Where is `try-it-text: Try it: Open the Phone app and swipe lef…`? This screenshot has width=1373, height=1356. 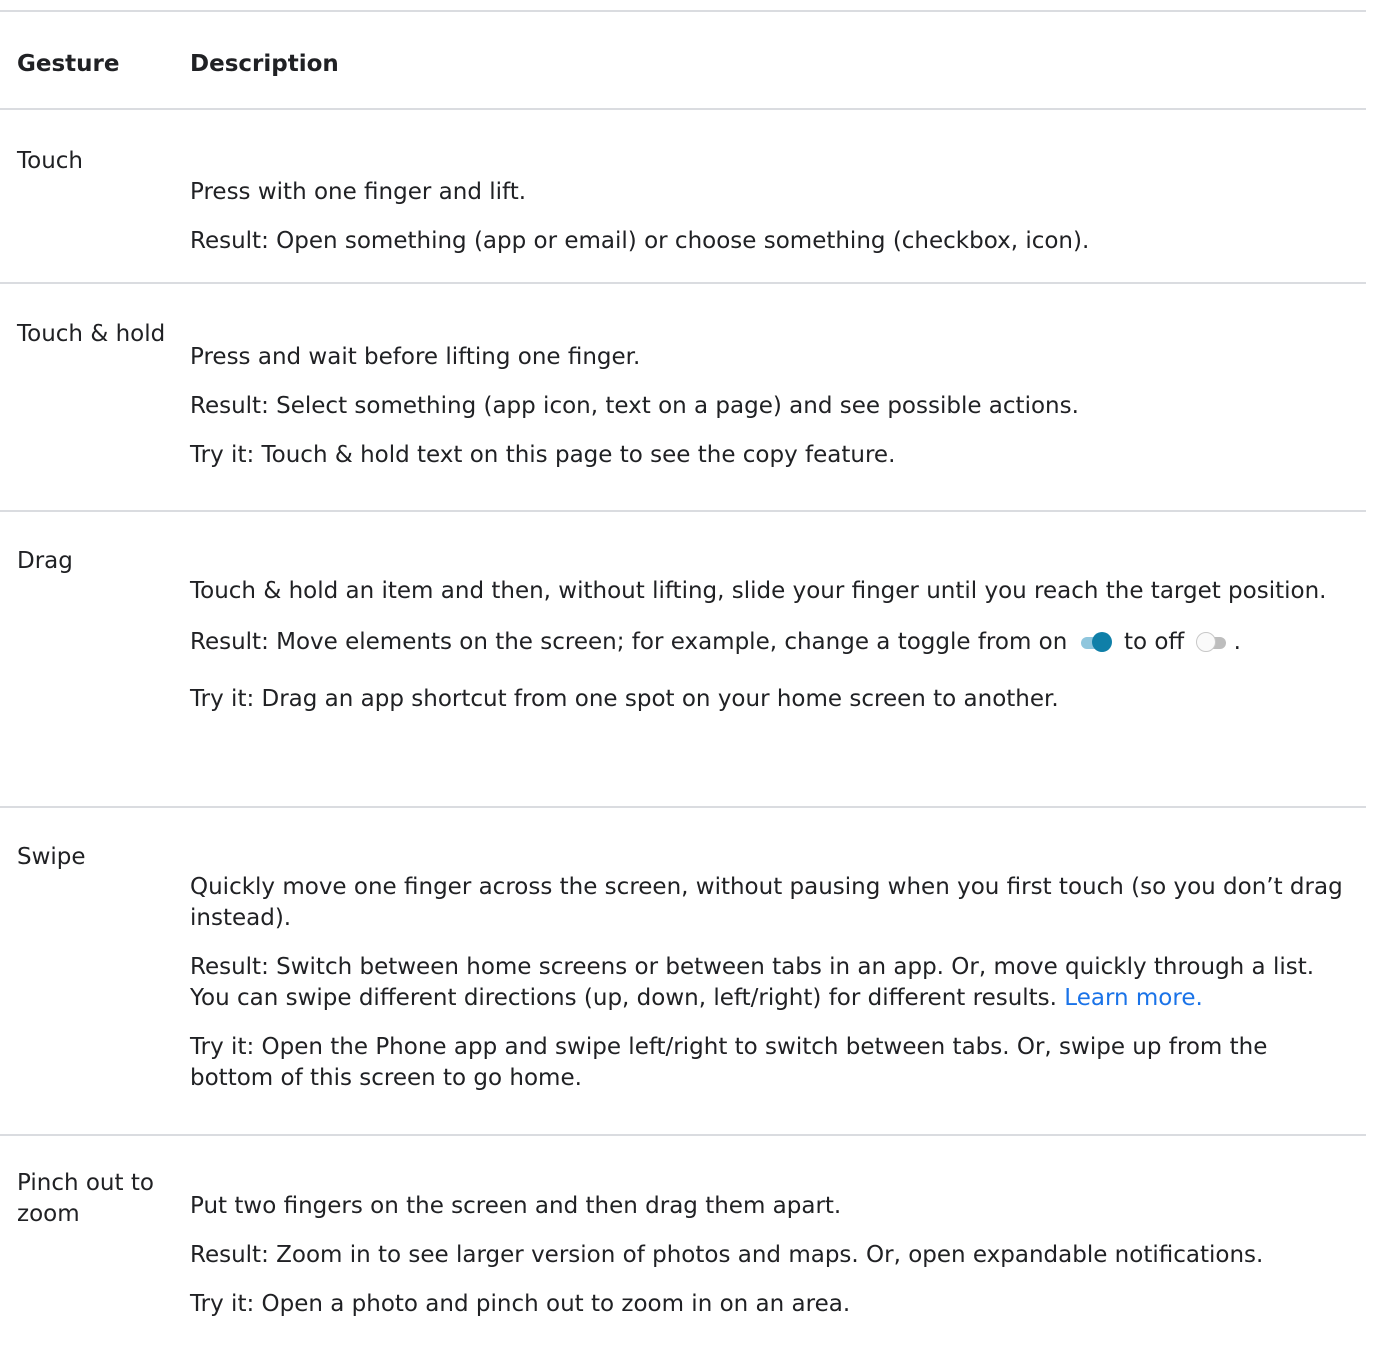
try-it-text: Try it: Open the Phone app and swipe lef… is located at coordinates (729, 1062).